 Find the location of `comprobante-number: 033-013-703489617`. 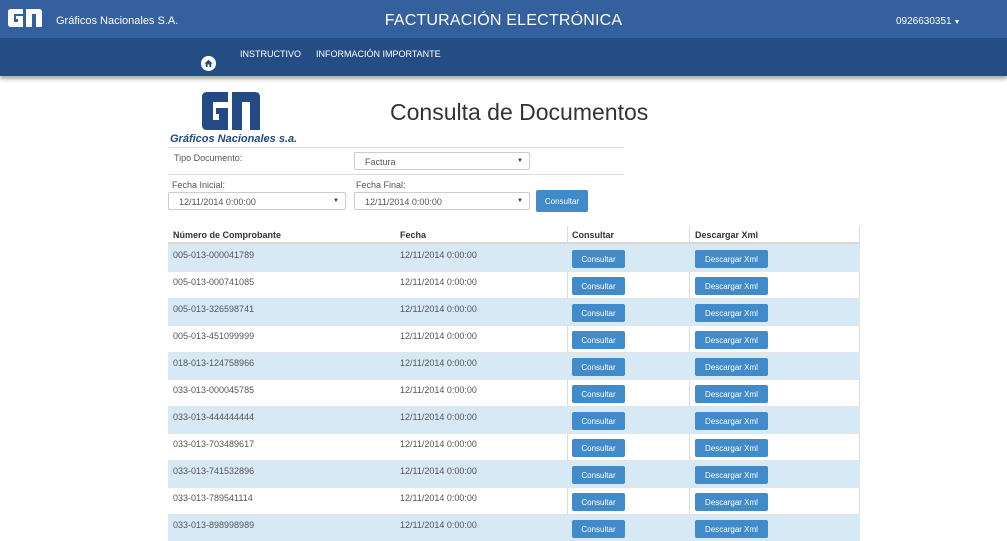

comprobante-number: 033-013-703489617 is located at coordinates (214, 444).